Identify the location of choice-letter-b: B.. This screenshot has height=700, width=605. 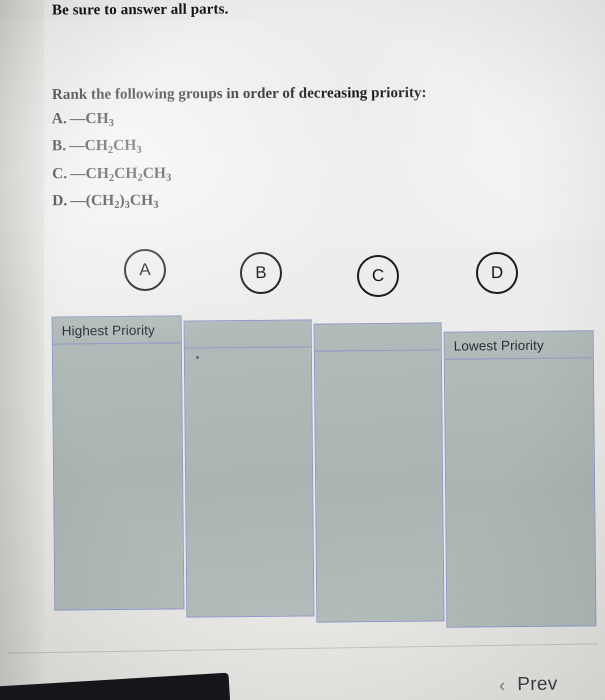
(59, 146).